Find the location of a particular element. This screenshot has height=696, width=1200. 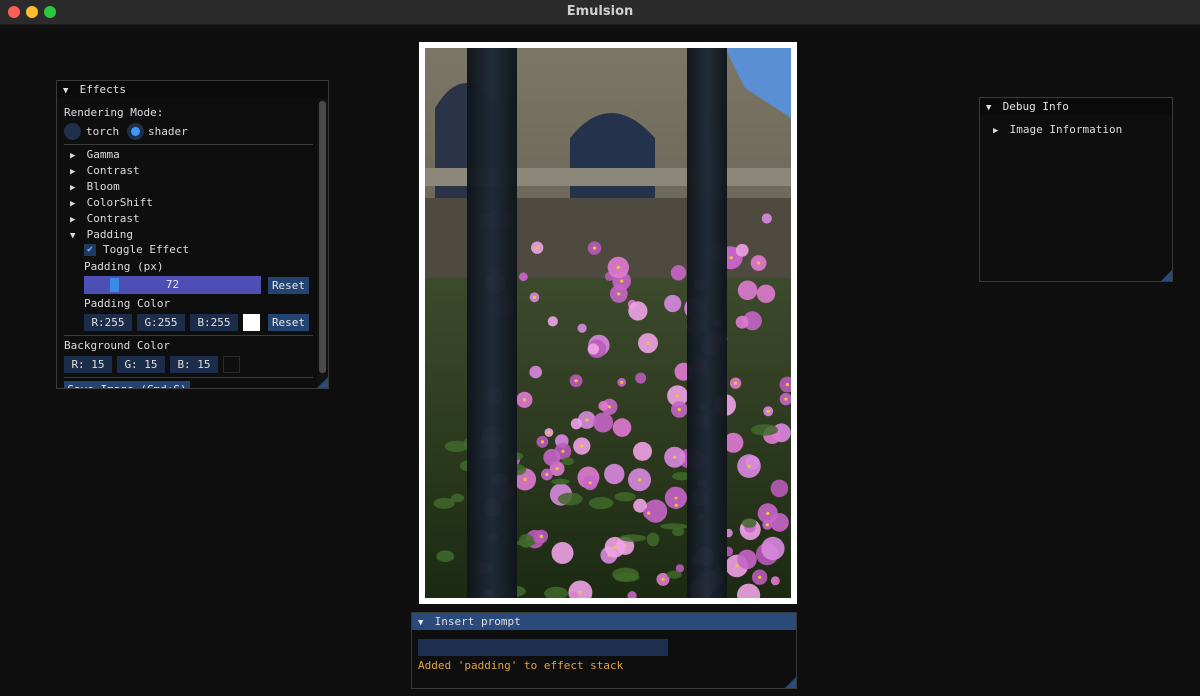

background-color-g-field: G: 15 is located at coordinates (141, 364).